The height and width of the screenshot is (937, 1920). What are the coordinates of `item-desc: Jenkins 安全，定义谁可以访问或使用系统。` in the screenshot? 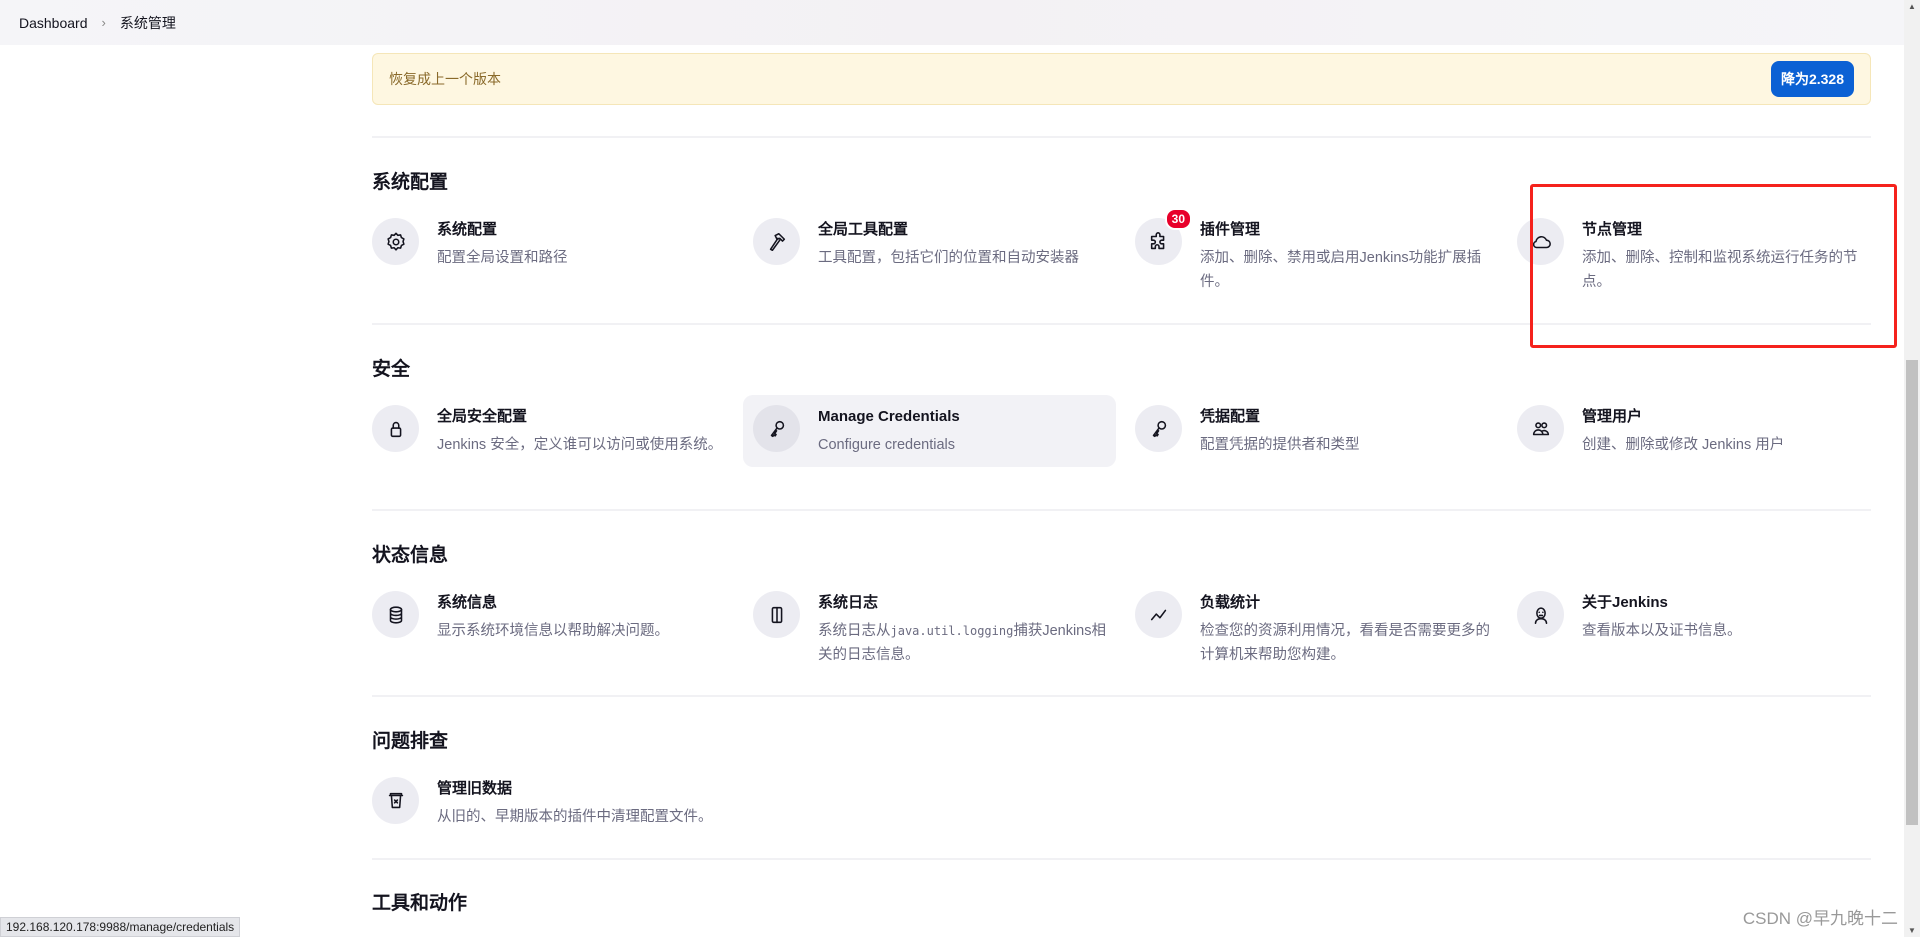 It's located at (580, 445).